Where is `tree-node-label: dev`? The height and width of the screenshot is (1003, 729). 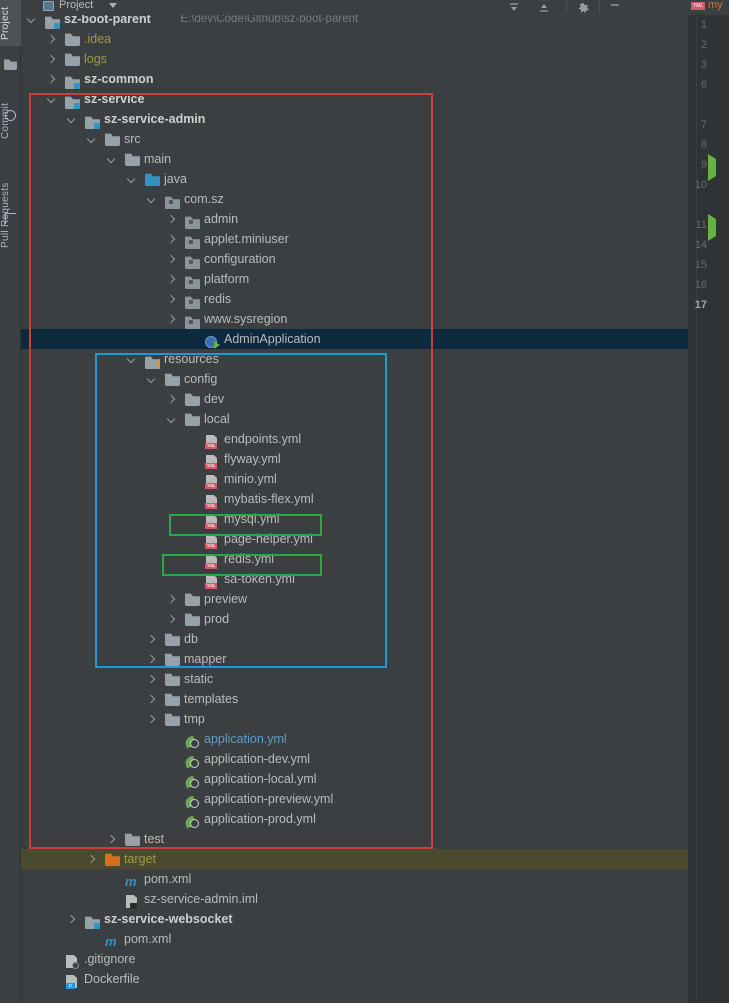 tree-node-label: dev is located at coordinates (214, 399).